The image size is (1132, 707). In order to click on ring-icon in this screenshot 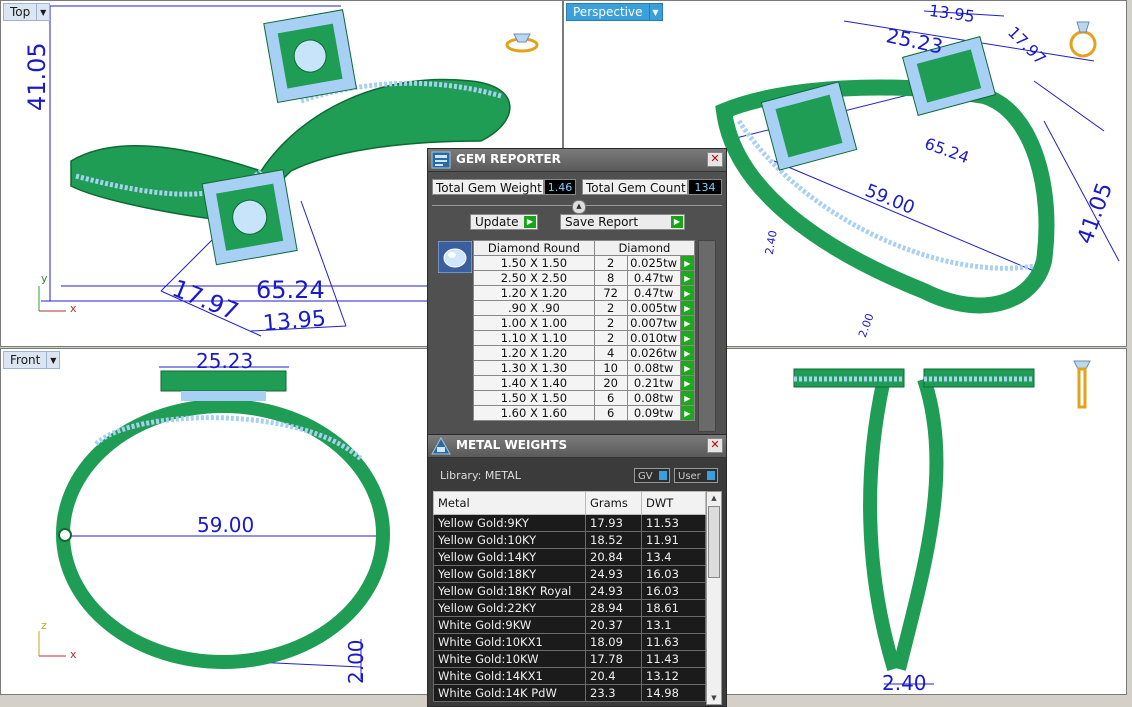, I will do `click(1082, 384)`.